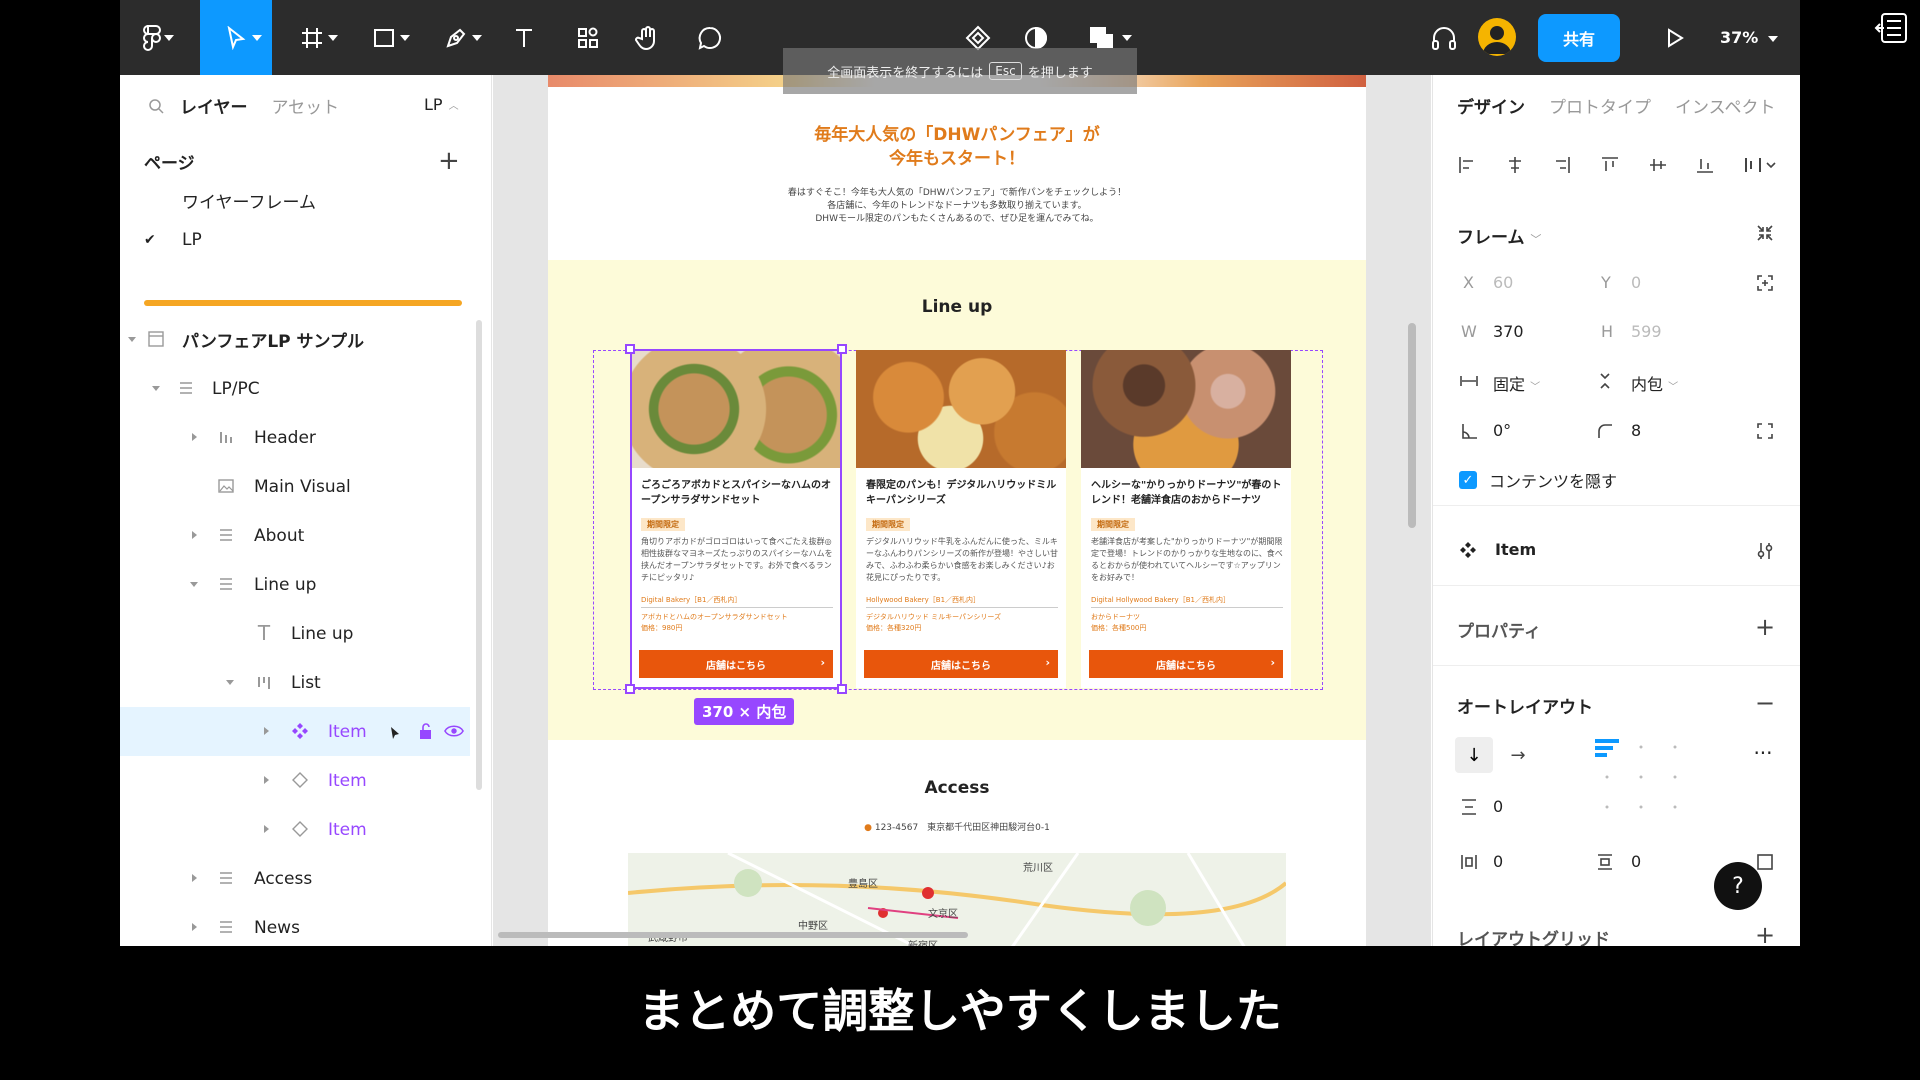 The height and width of the screenshot is (1080, 1920). I want to click on x-field: 60, so click(1503, 282).